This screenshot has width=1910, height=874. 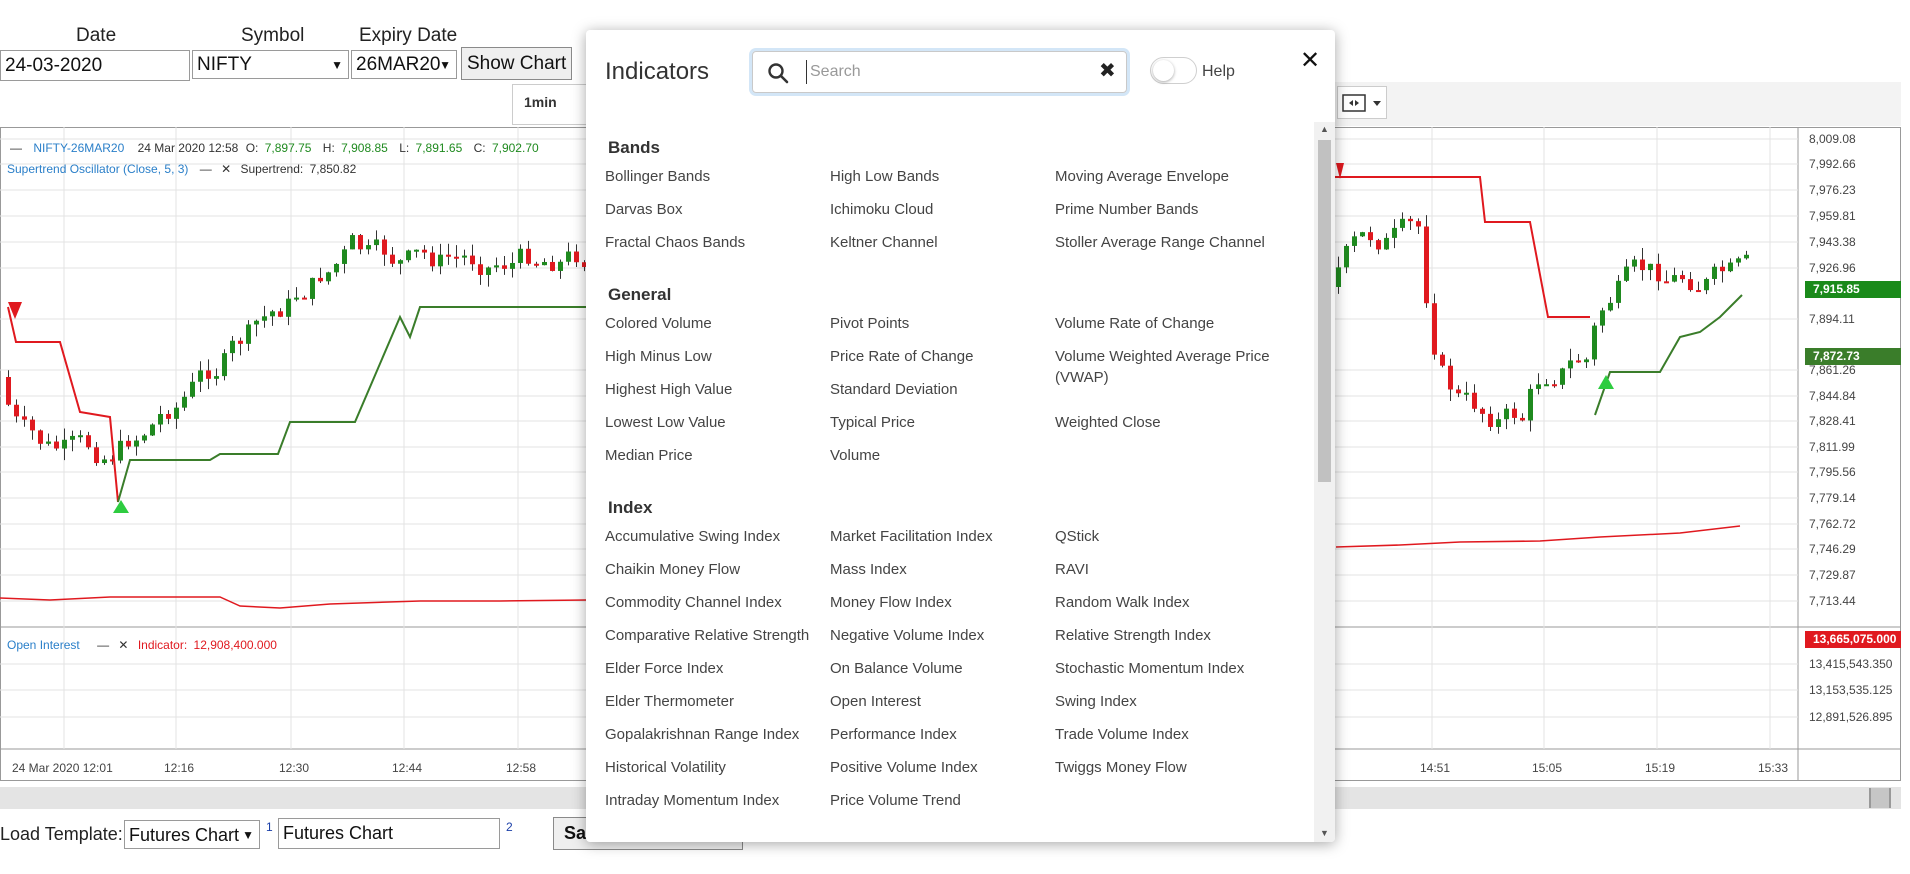 What do you see at coordinates (1165, 602) in the screenshot?
I see `indicator-item: Random Walk Index` at bounding box center [1165, 602].